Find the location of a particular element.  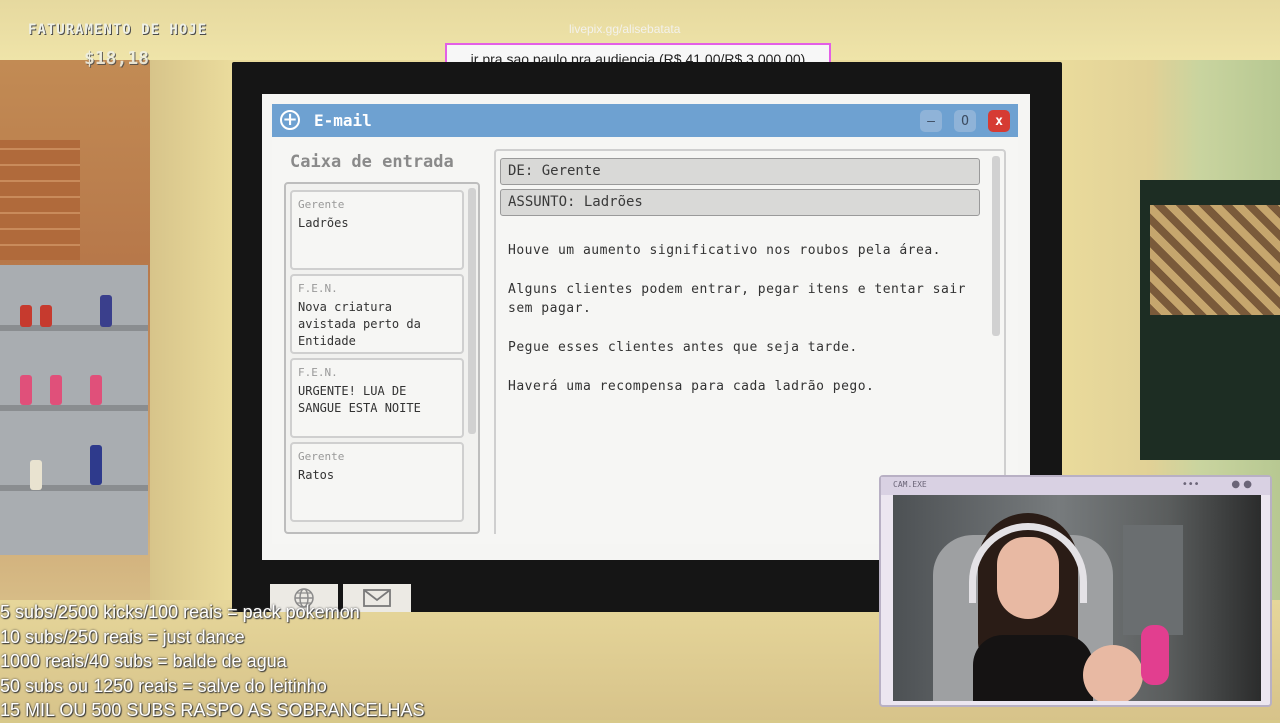

brick-wall is located at coordinates (40, 200).